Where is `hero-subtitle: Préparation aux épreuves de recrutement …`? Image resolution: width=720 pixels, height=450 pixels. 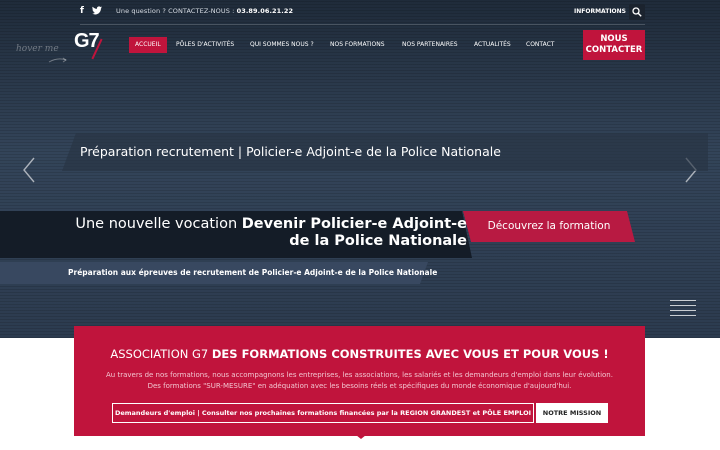
hero-subtitle: Préparation aux épreuves de recrutement … is located at coordinates (253, 272).